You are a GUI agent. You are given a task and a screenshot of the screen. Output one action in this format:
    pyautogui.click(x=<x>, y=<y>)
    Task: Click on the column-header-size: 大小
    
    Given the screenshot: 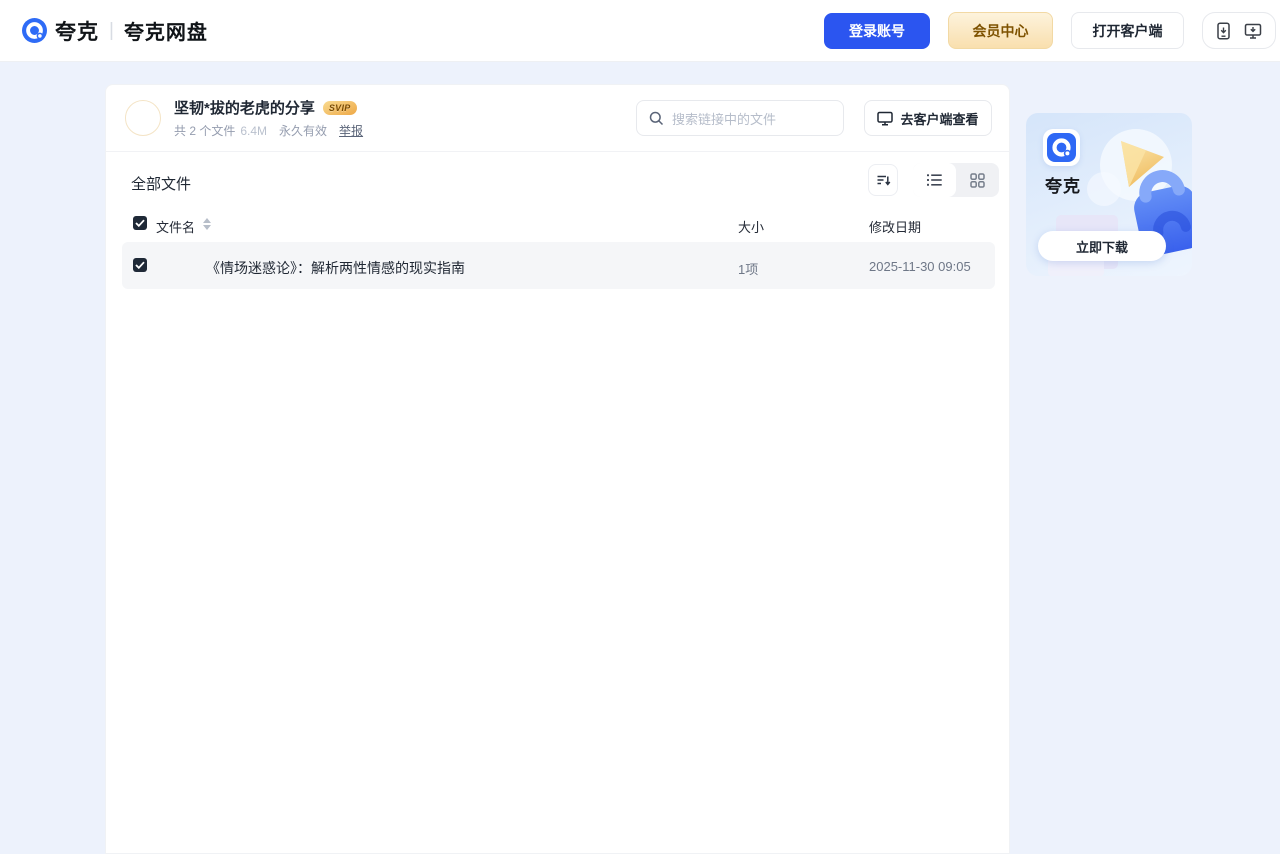 What is the action you would take?
    pyautogui.click(x=751, y=227)
    